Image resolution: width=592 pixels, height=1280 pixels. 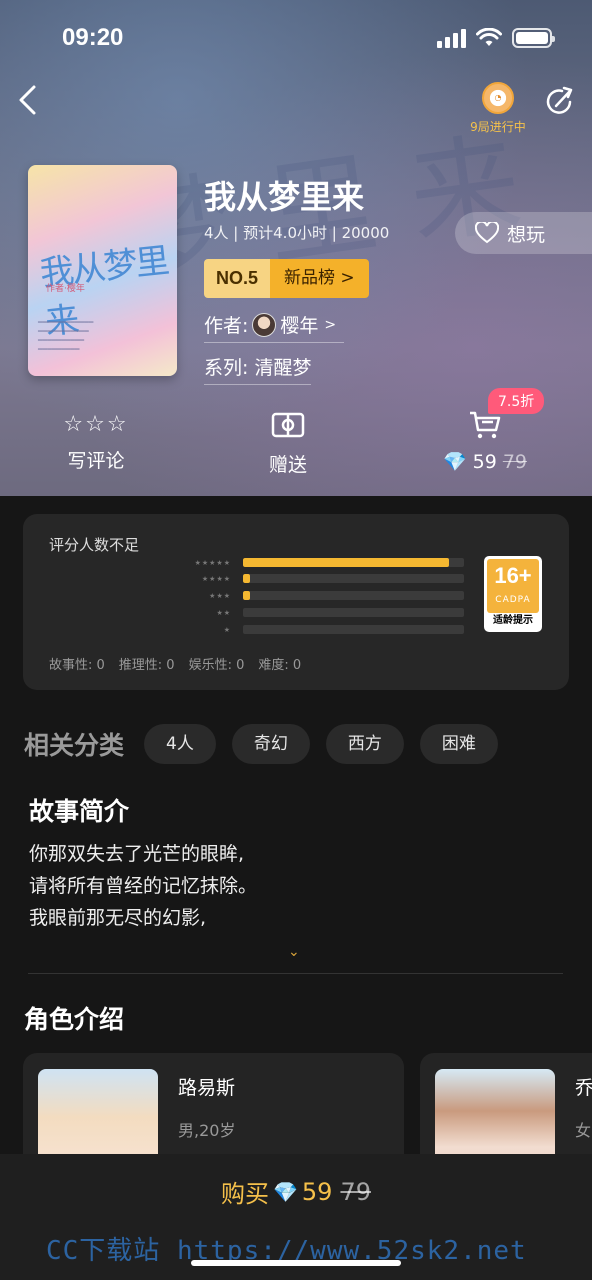 I want to click on age-hint: 适龄提示, so click(x=513, y=620).